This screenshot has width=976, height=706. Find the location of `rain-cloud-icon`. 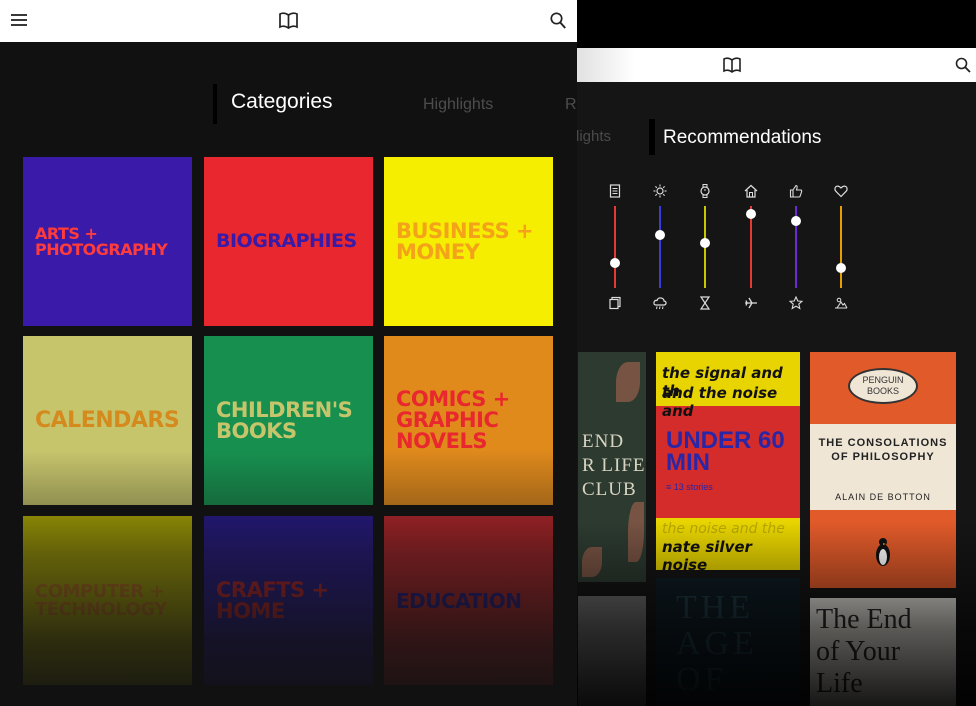

rain-cloud-icon is located at coordinates (660, 303).